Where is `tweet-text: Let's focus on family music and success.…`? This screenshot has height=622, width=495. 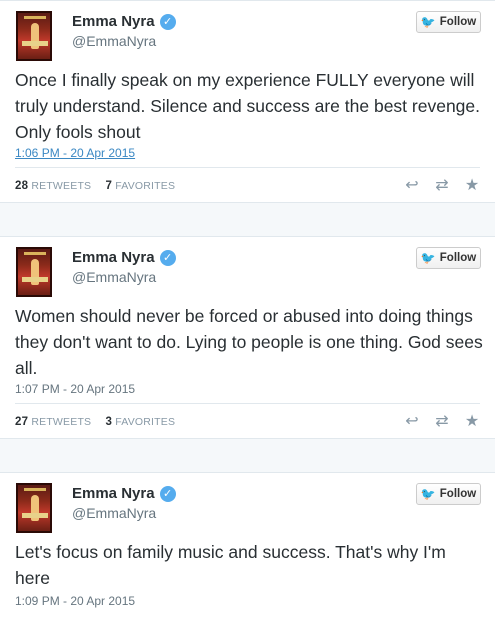
tweet-text: Let's focus on family music and success.… is located at coordinates (230, 565).